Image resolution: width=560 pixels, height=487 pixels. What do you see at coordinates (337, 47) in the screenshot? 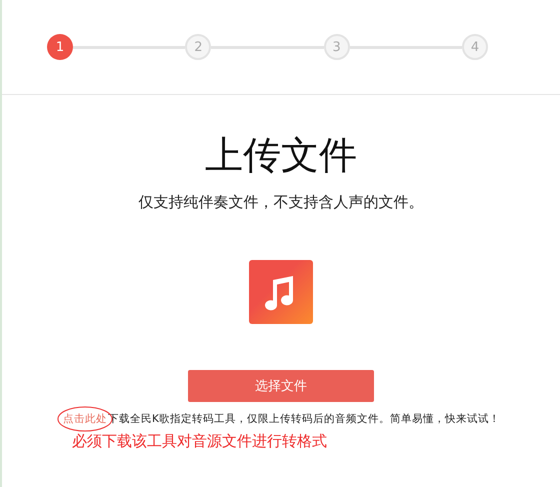
I see `step-number: 3` at bounding box center [337, 47].